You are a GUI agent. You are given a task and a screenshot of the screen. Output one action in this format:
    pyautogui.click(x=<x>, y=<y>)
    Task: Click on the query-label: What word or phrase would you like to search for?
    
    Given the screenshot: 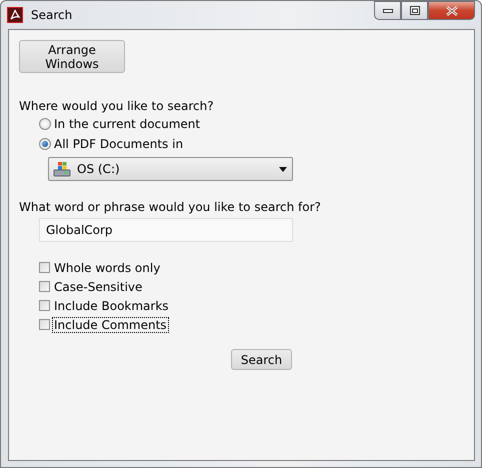 What is the action you would take?
    pyautogui.click(x=170, y=207)
    